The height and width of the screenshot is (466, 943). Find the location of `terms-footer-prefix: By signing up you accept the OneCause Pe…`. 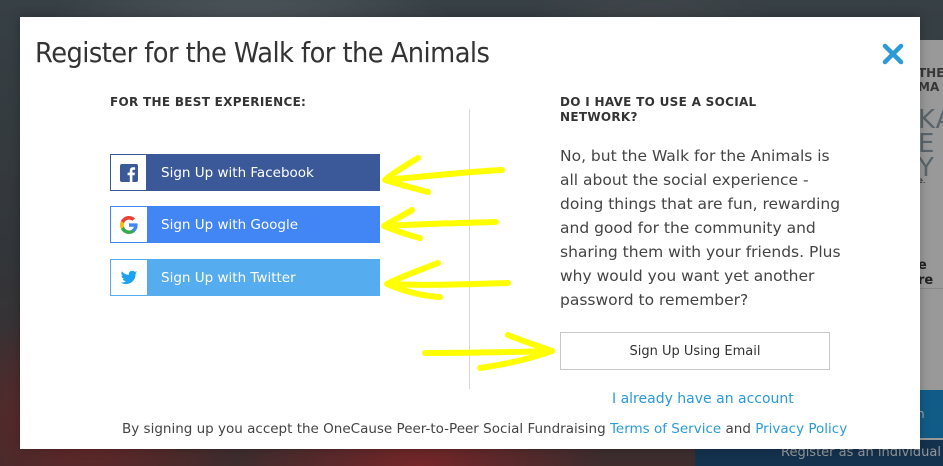

terms-footer-prefix: By signing up you accept the OneCause Pe… is located at coordinates (364, 429).